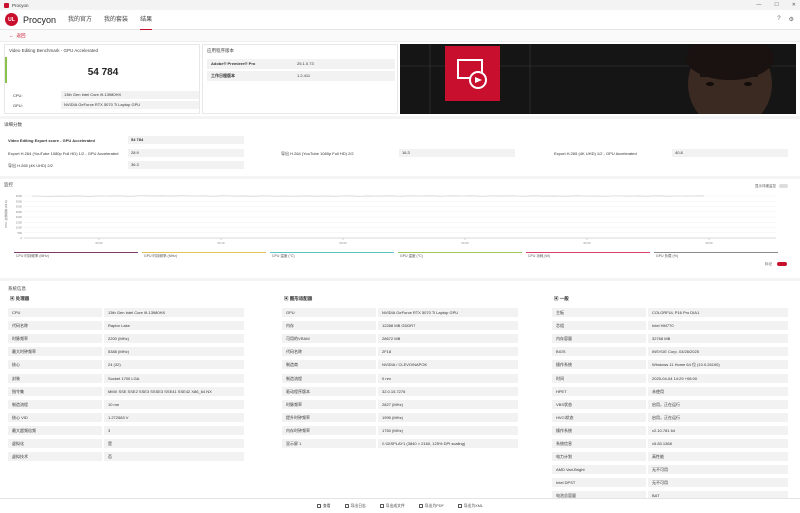 This screenshot has width=800, height=513. Describe the element at coordinates (126, 365) in the screenshot. I see `table-row: 核心 24 (32)` at that location.